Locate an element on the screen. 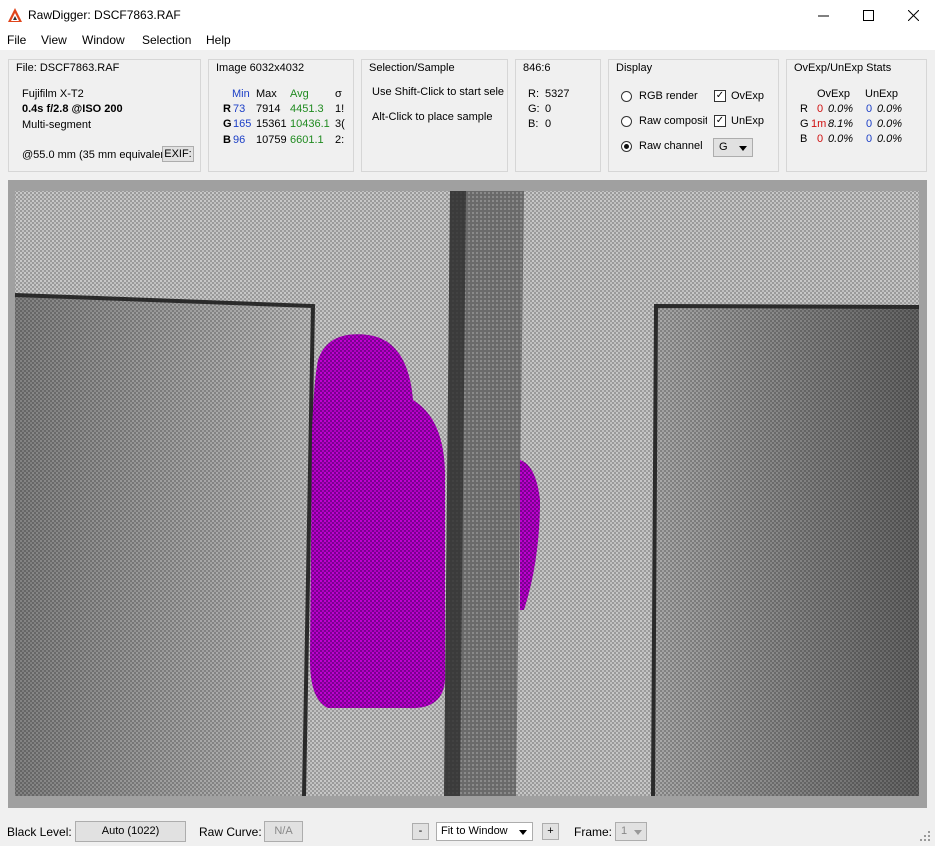  rgb-render-radio-button is located at coordinates (626, 96).